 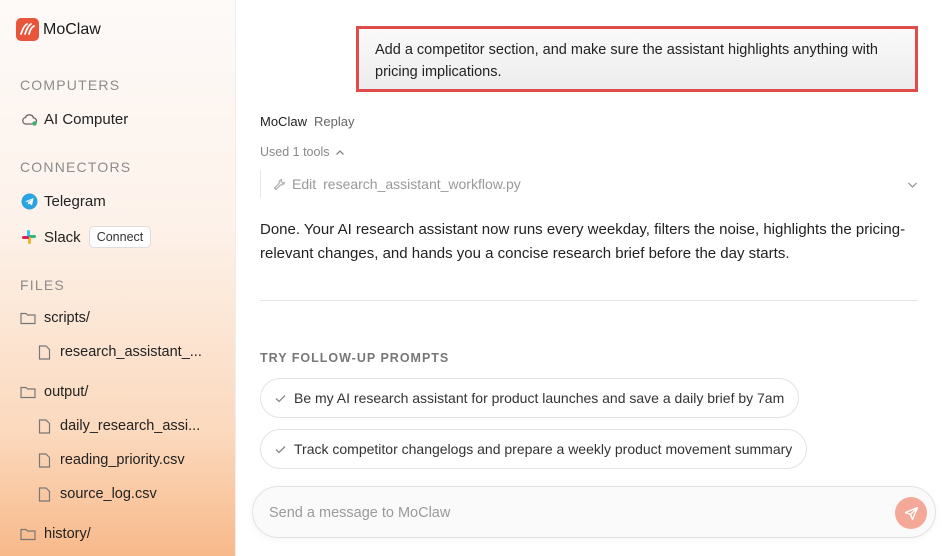 What do you see at coordinates (569, 513) in the screenshot?
I see `message-input` at bounding box center [569, 513].